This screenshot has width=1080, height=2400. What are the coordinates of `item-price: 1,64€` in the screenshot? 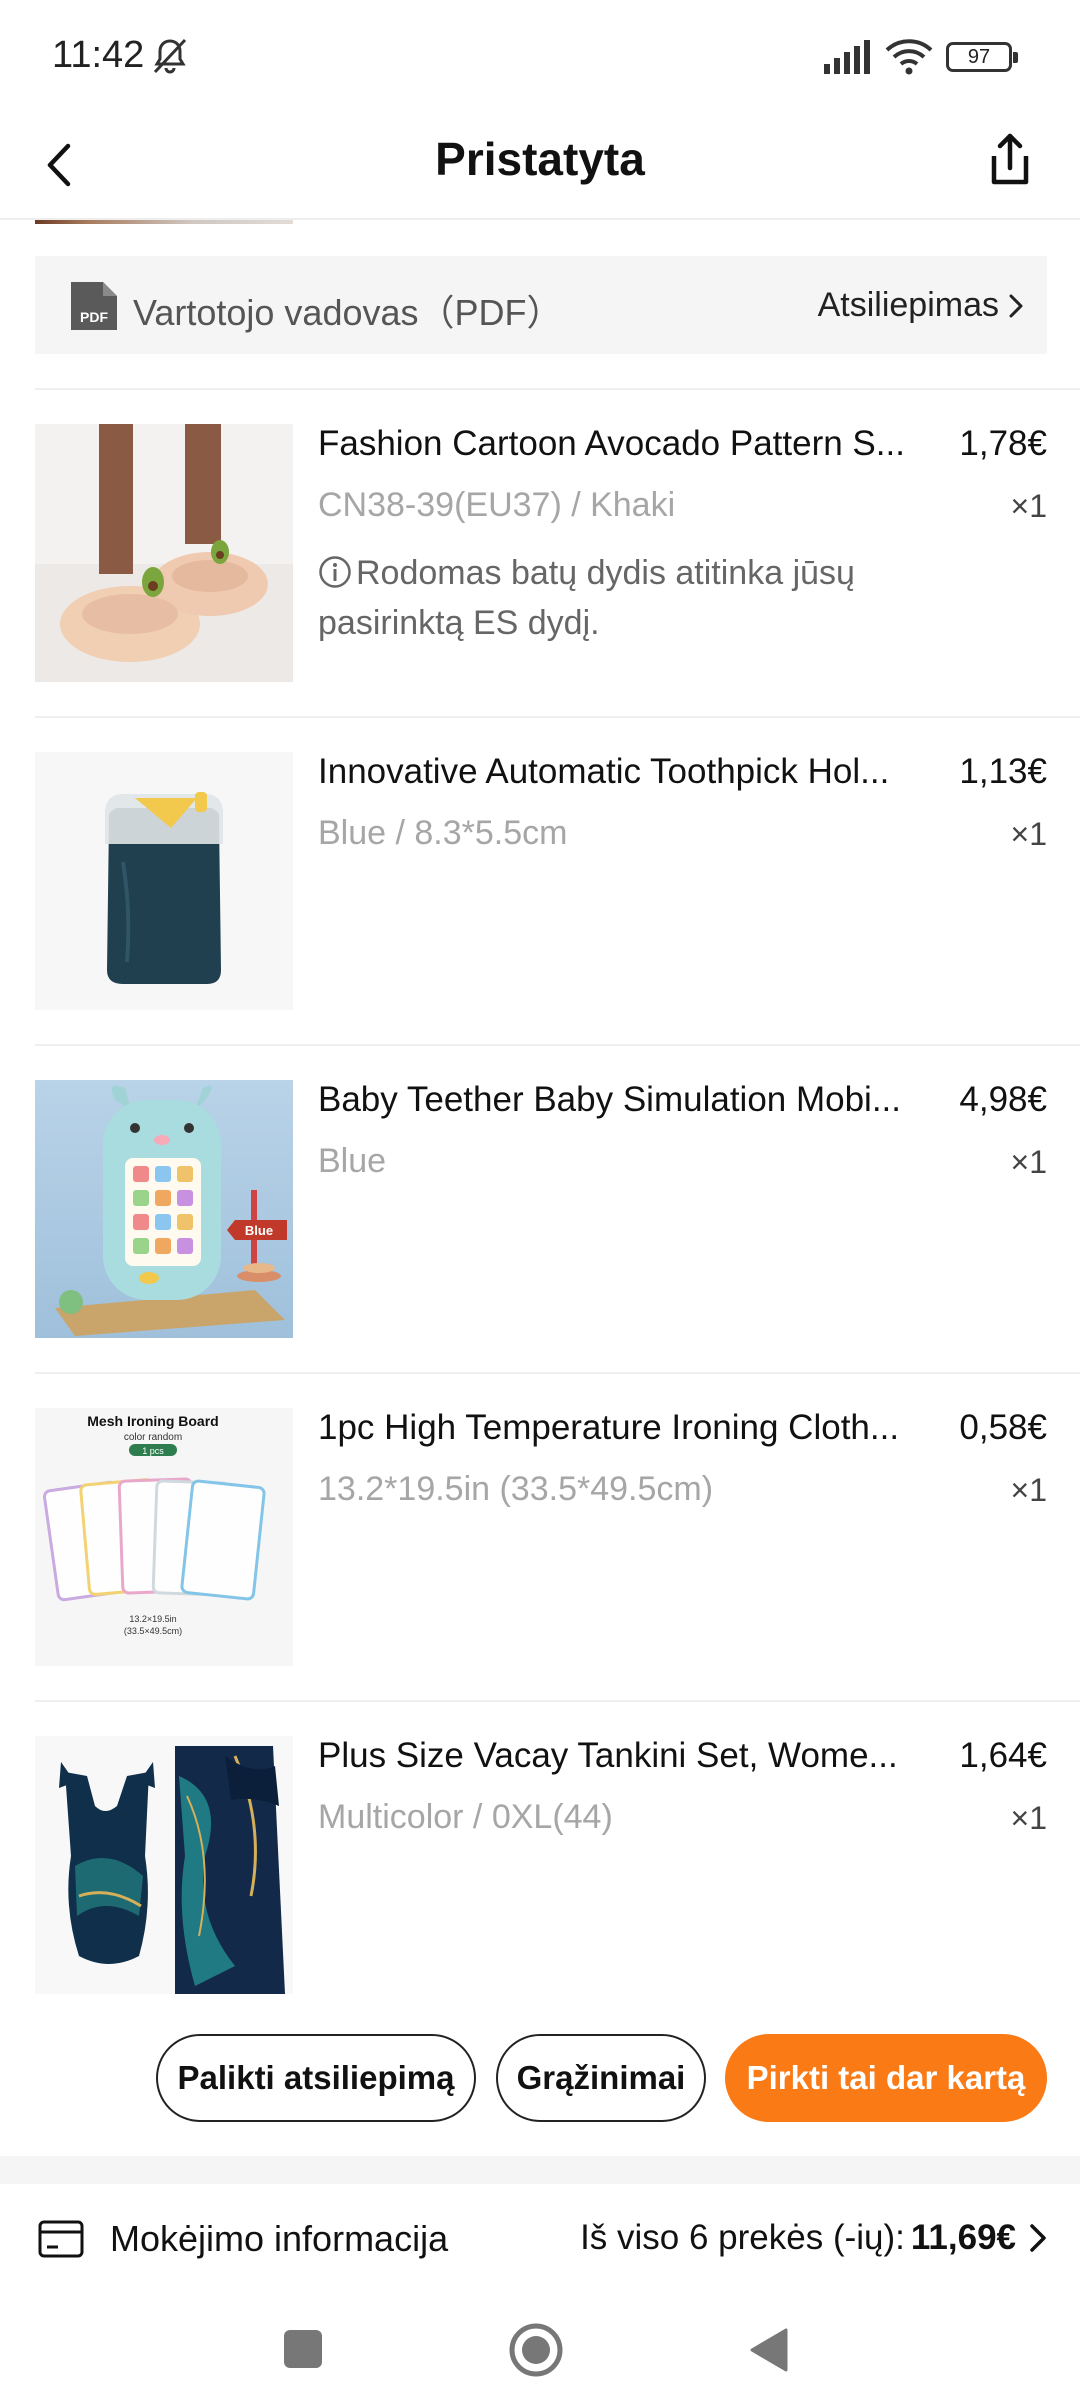 It's located at (1003, 1755).